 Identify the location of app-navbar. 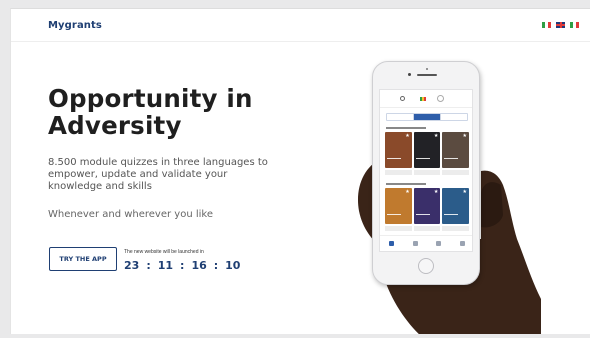
(426, 243).